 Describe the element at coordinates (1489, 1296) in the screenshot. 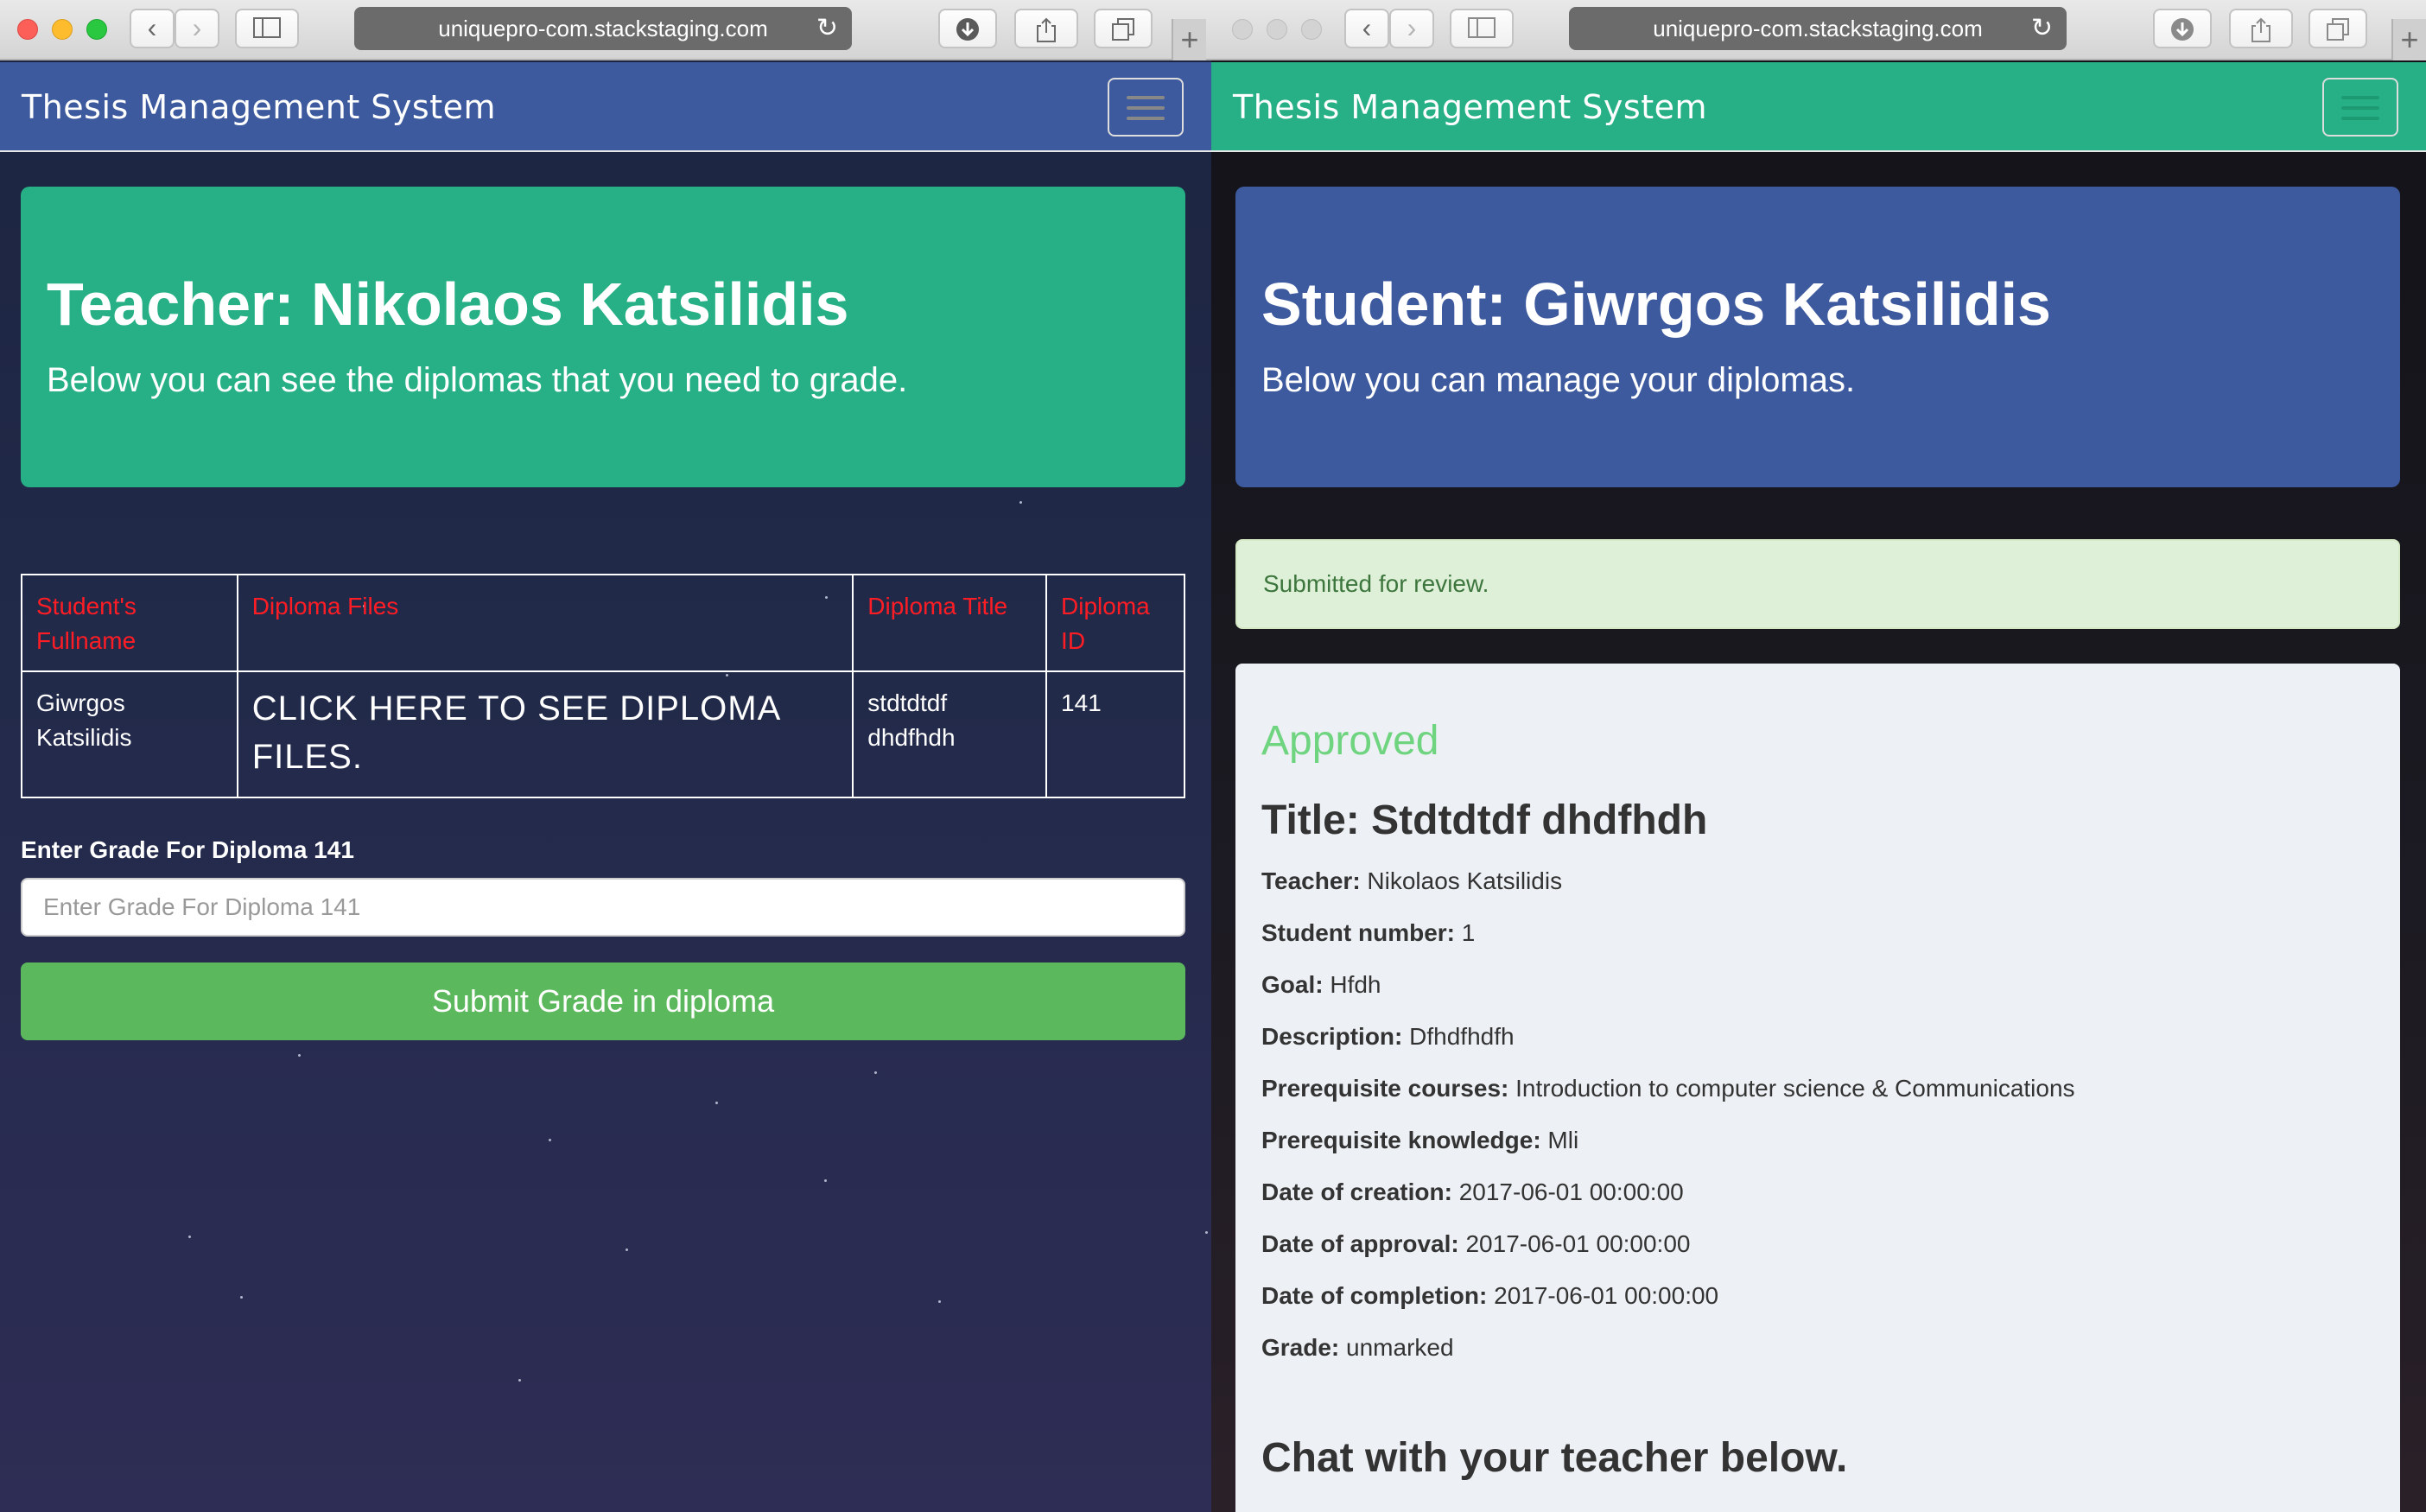

I see `detail-date-of-completion: Date of completion: 2017-06-01 00:00:00` at that location.